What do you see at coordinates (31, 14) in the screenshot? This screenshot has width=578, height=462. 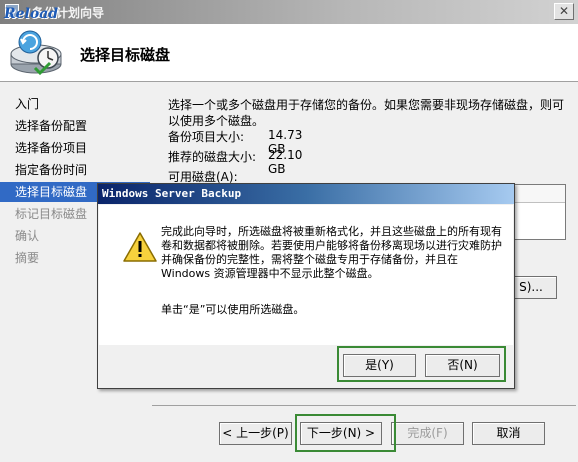 I see `reload-watermark: Reload` at bounding box center [31, 14].